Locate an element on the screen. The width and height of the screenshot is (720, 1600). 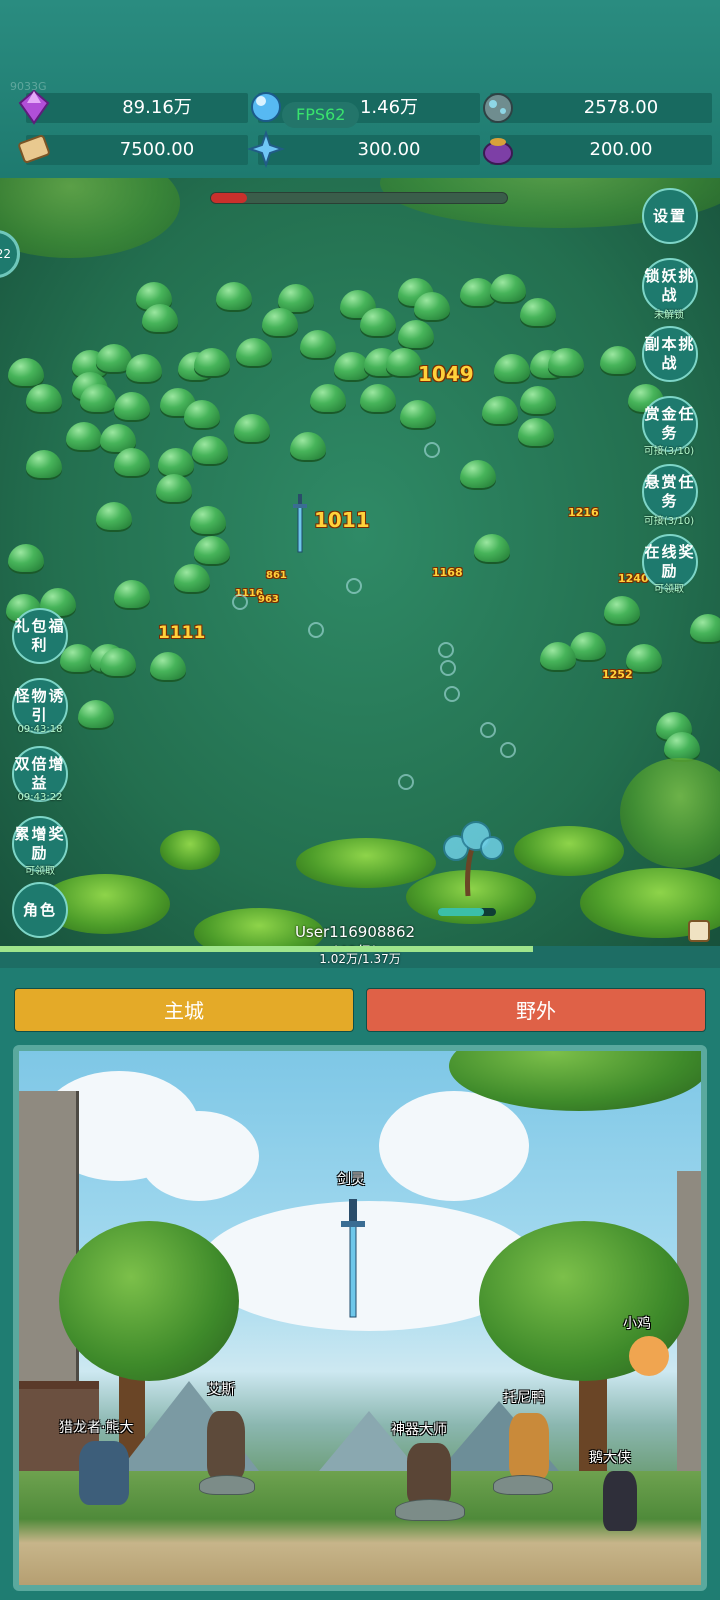
bubble-trail is located at coordinates (374, 616).